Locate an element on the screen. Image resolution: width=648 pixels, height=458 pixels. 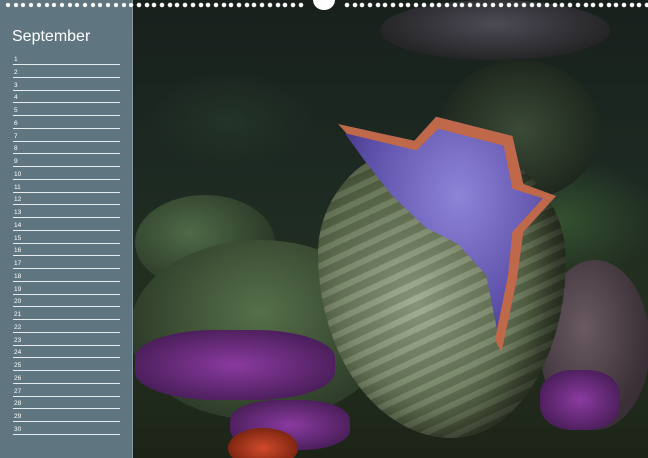
day-number: 23 is located at coordinates (18, 340).